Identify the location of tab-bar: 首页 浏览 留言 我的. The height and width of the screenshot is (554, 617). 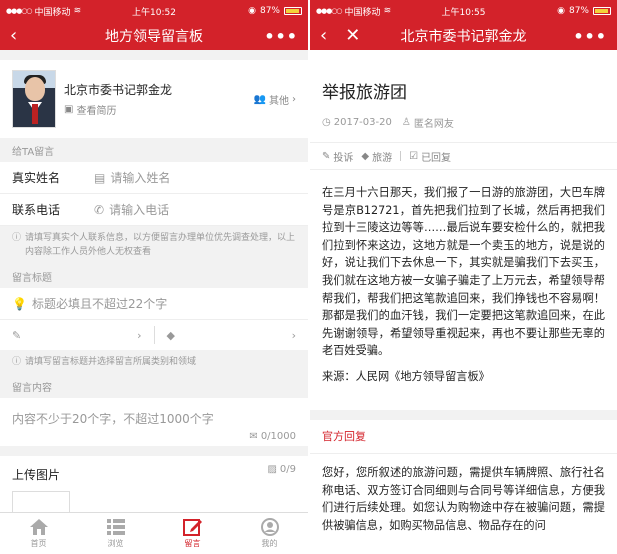
(154, 533).